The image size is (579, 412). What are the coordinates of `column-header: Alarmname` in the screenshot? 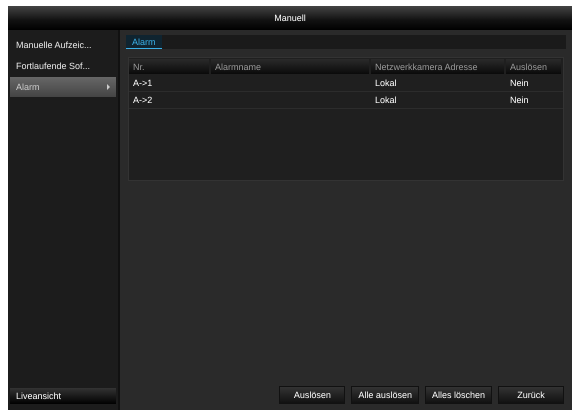 It's located at (290, 66).